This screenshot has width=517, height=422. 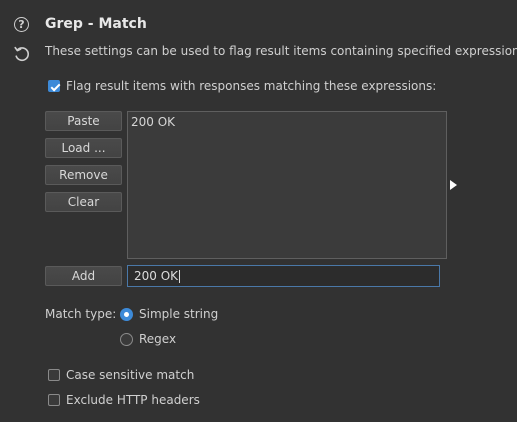 I want to click on case-sensitive-checkbox, so click(x=54, y=375).